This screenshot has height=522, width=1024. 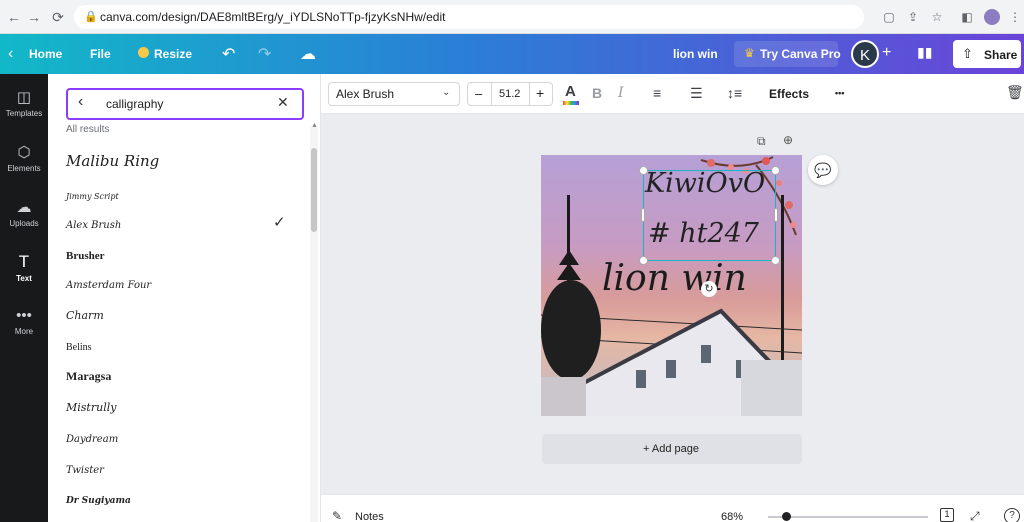 What do you see at coordinates (1015, 92) in the screenshot?
I see `trash-icon: 🗑` at bounding box center [1015, 92].